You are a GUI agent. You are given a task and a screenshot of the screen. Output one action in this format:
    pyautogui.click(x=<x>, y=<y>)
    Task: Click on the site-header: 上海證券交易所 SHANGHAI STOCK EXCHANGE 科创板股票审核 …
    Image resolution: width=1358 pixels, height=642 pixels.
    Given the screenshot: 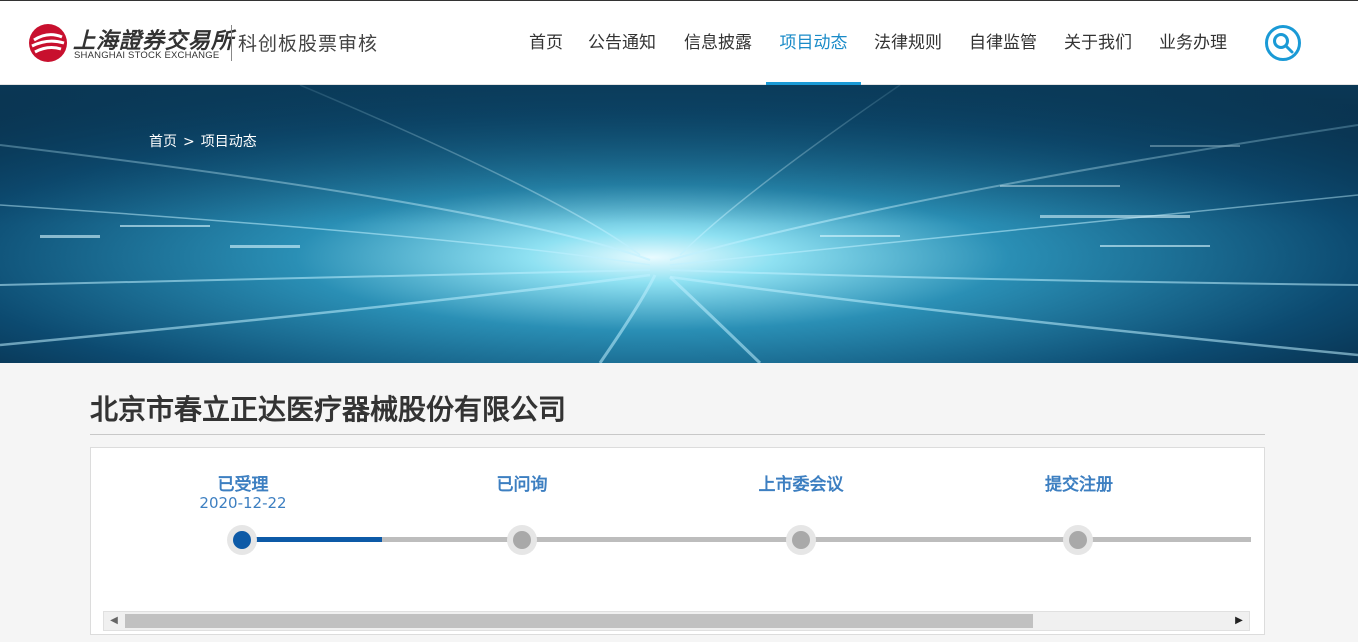 What is the action you would take?
    pyautogui.click(x=679, y=43)
    